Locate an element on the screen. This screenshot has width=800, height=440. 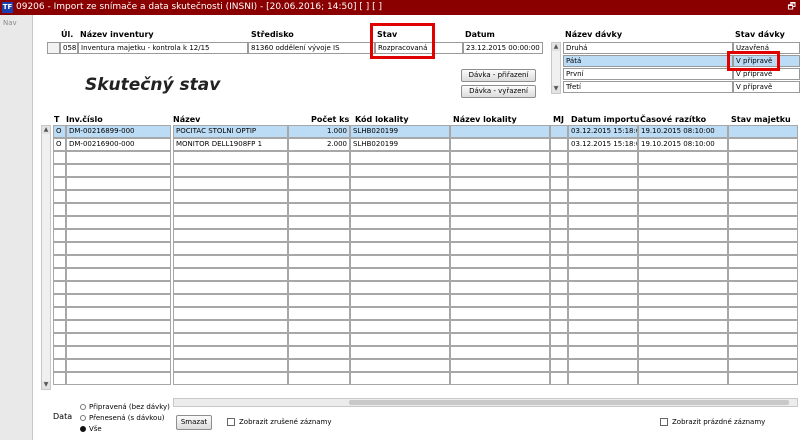
batch-name-cell-selected: Pátá is located at coordinates (648, 61).